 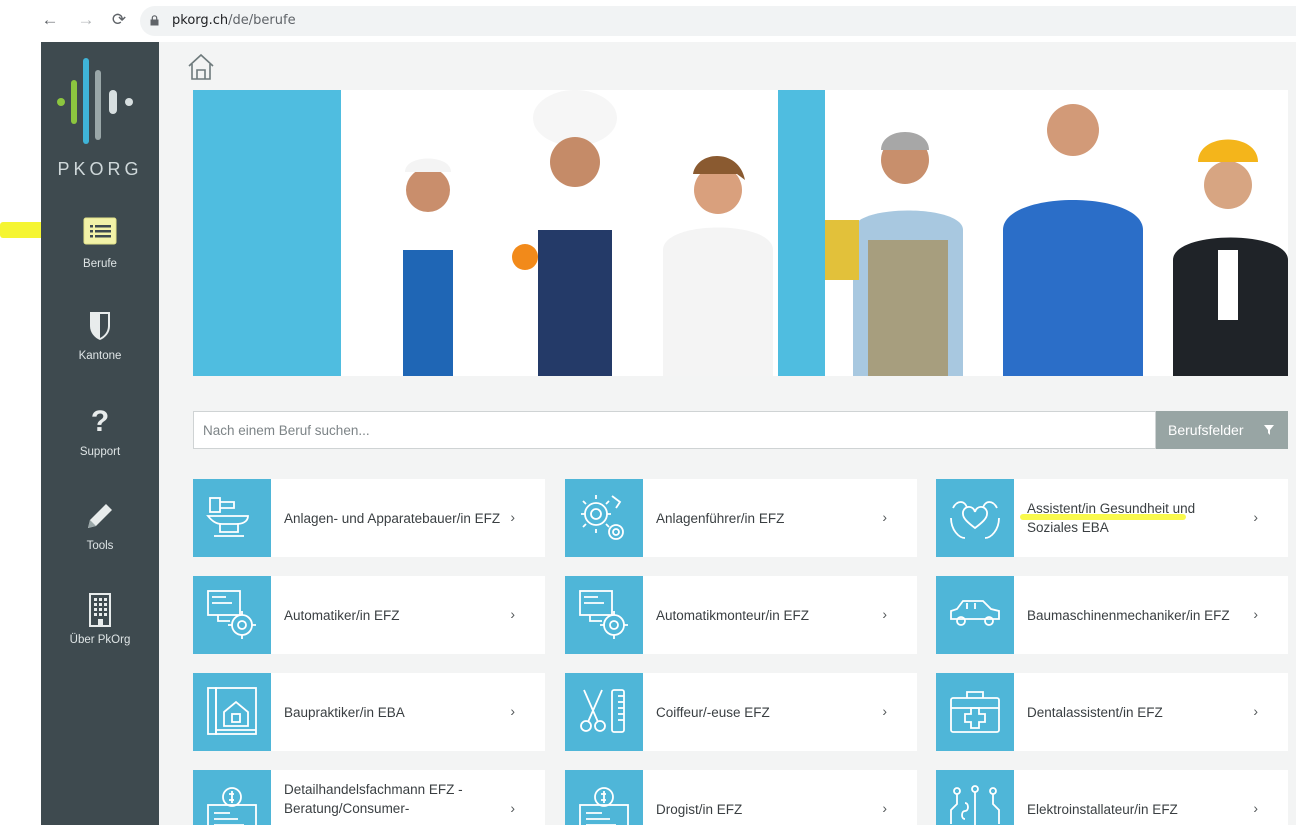 I want to click on house-plan-icon, so click(x=232, y=711).